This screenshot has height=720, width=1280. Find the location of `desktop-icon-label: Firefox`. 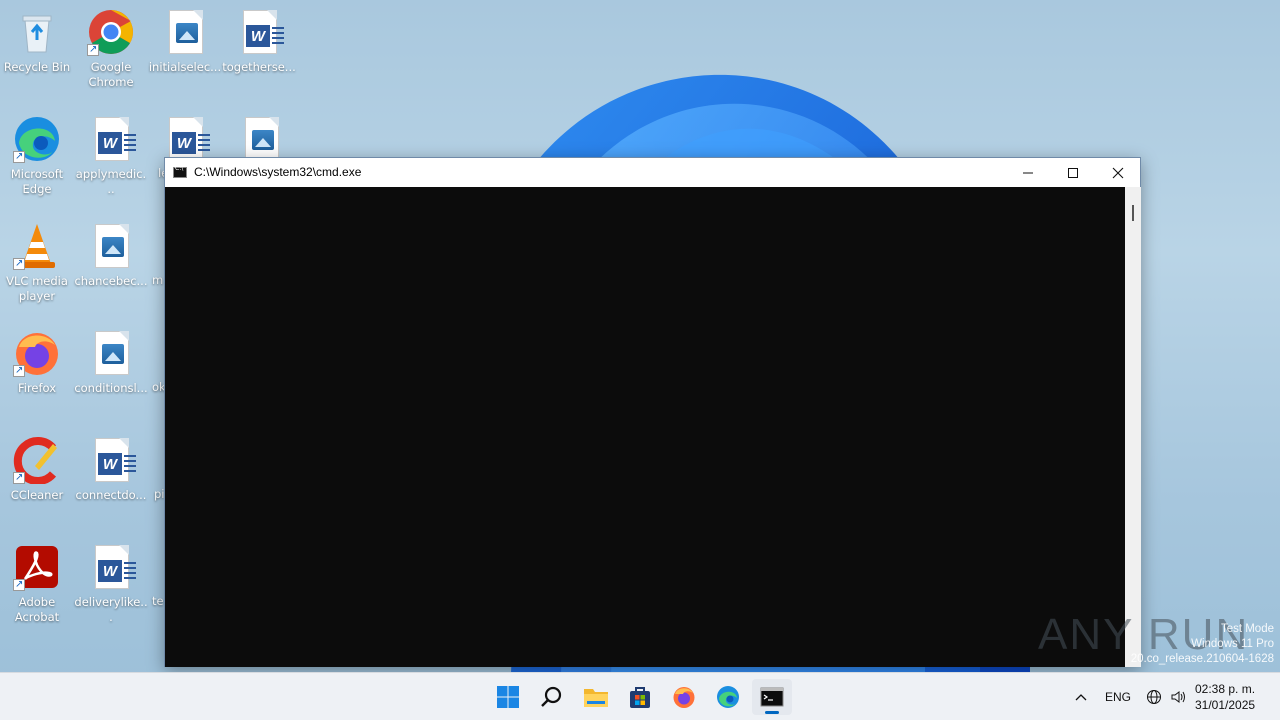

desktop-icon-label: Firefox is located at coordinates (37, 388).